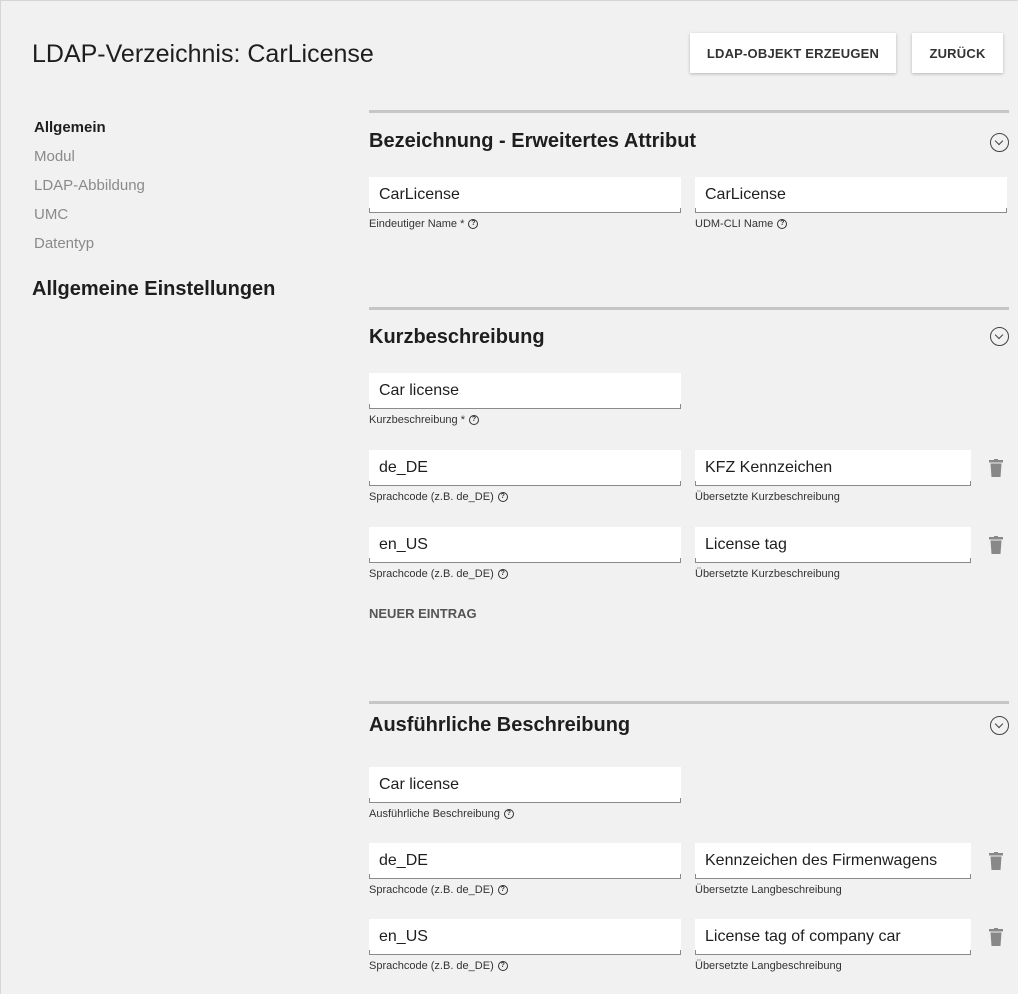 This screenshot has width=1018, height=994. I want to click on field-label: Eindeutiger Name * ?, so click(525, 224).